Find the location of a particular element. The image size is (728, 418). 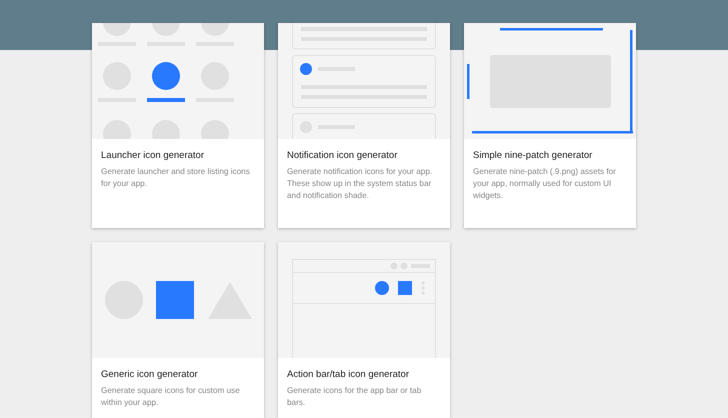

generator-card: Action bar/tab icon generator Generate icons for the app bar or tab bars. is located at coordinates (364, 330).